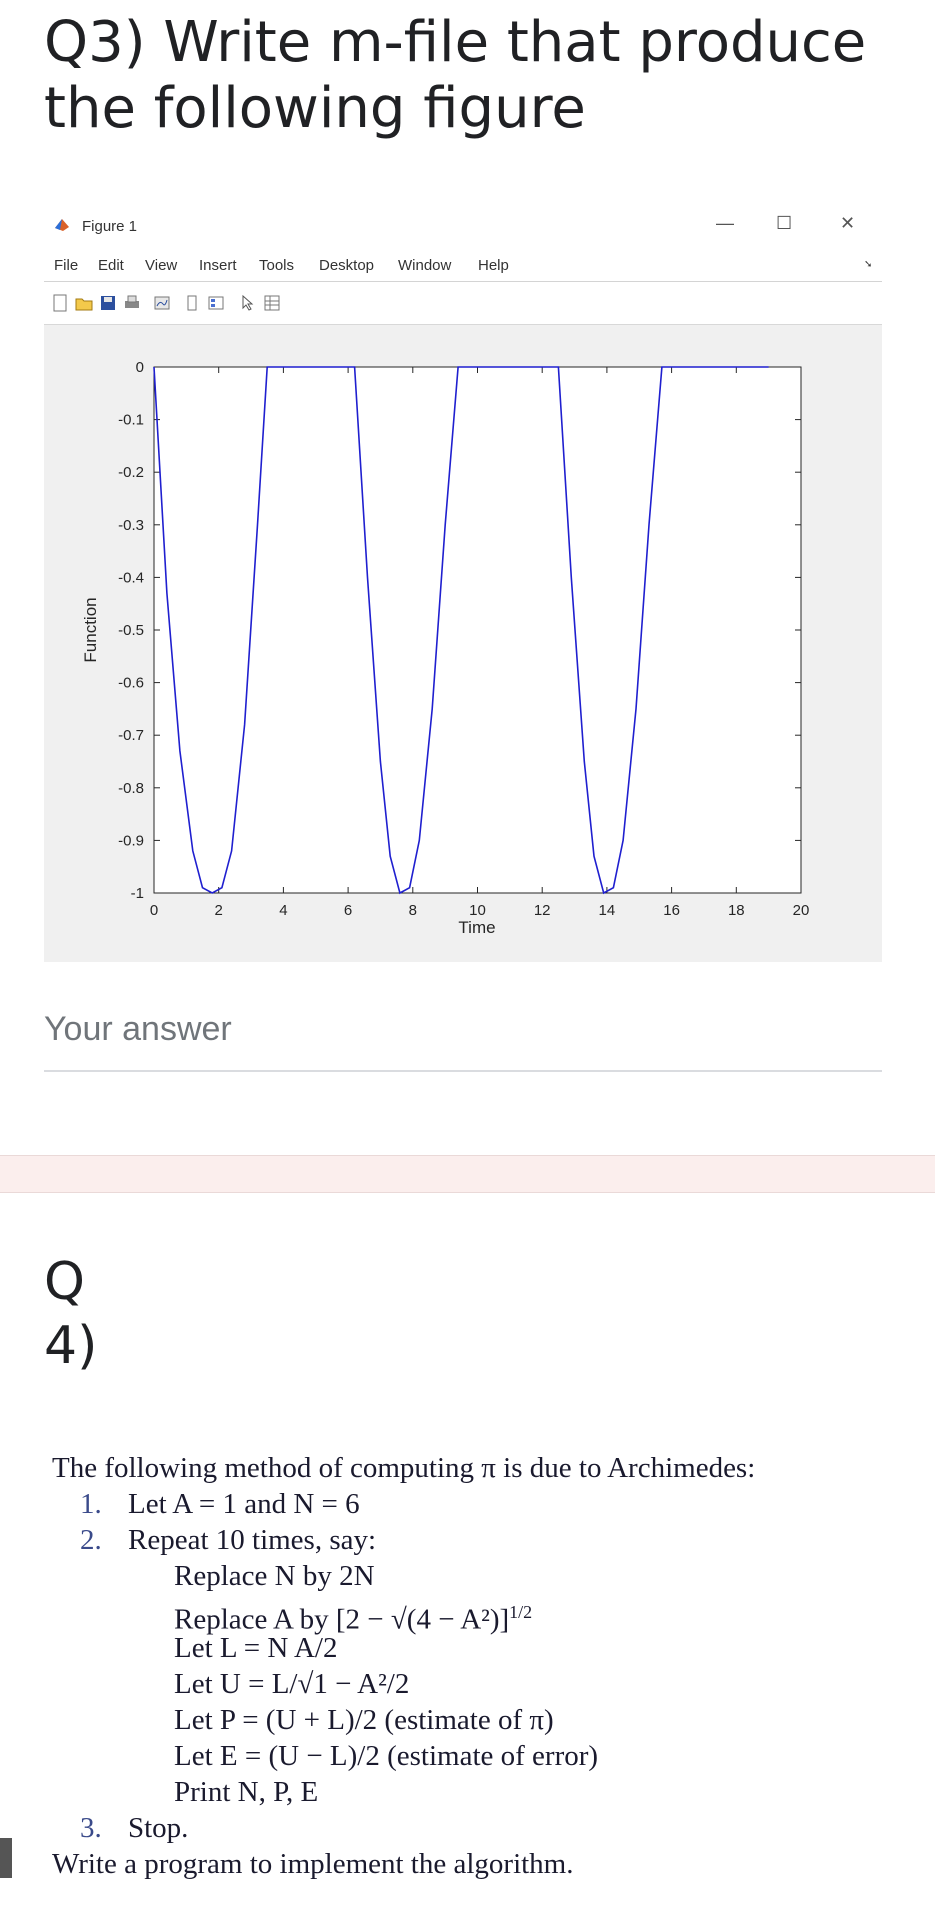 This screenshot has width=935, height=1920. What do you see at coordinates (542, 910) in the screenshot?
I see `x-tick-label: 12` at bounding box center [542, 910].